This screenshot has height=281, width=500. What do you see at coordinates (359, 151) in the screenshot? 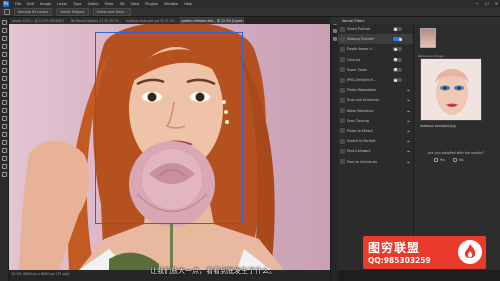
I see `filter-label: Pencil Artwork` at bounding box center [359, 151].